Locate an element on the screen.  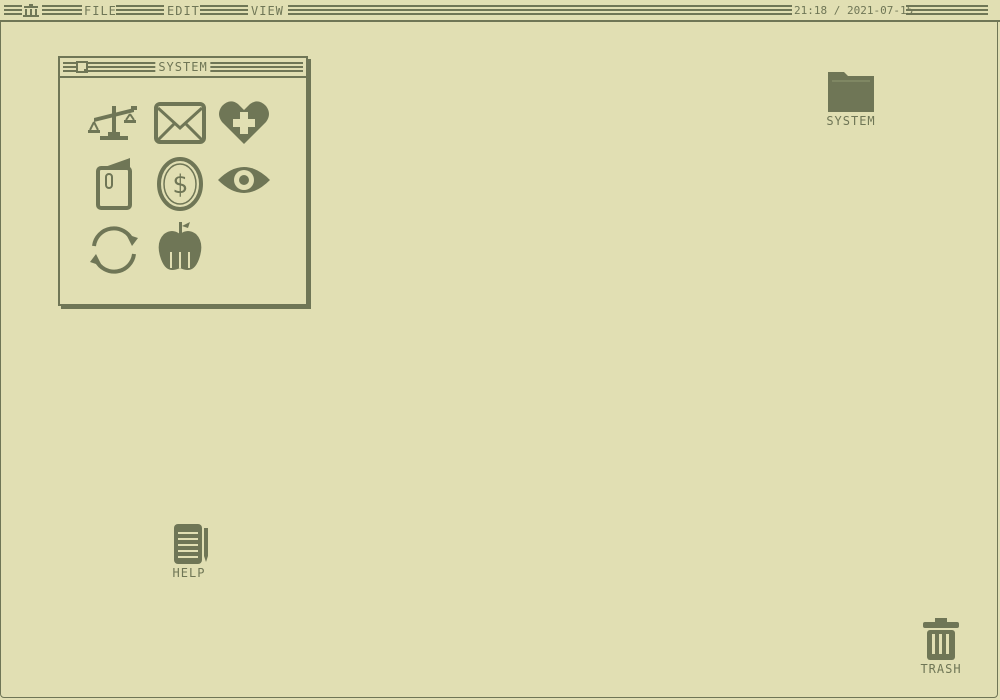
window-titlebar: SYSTEM is located at coordinates (183, 68).